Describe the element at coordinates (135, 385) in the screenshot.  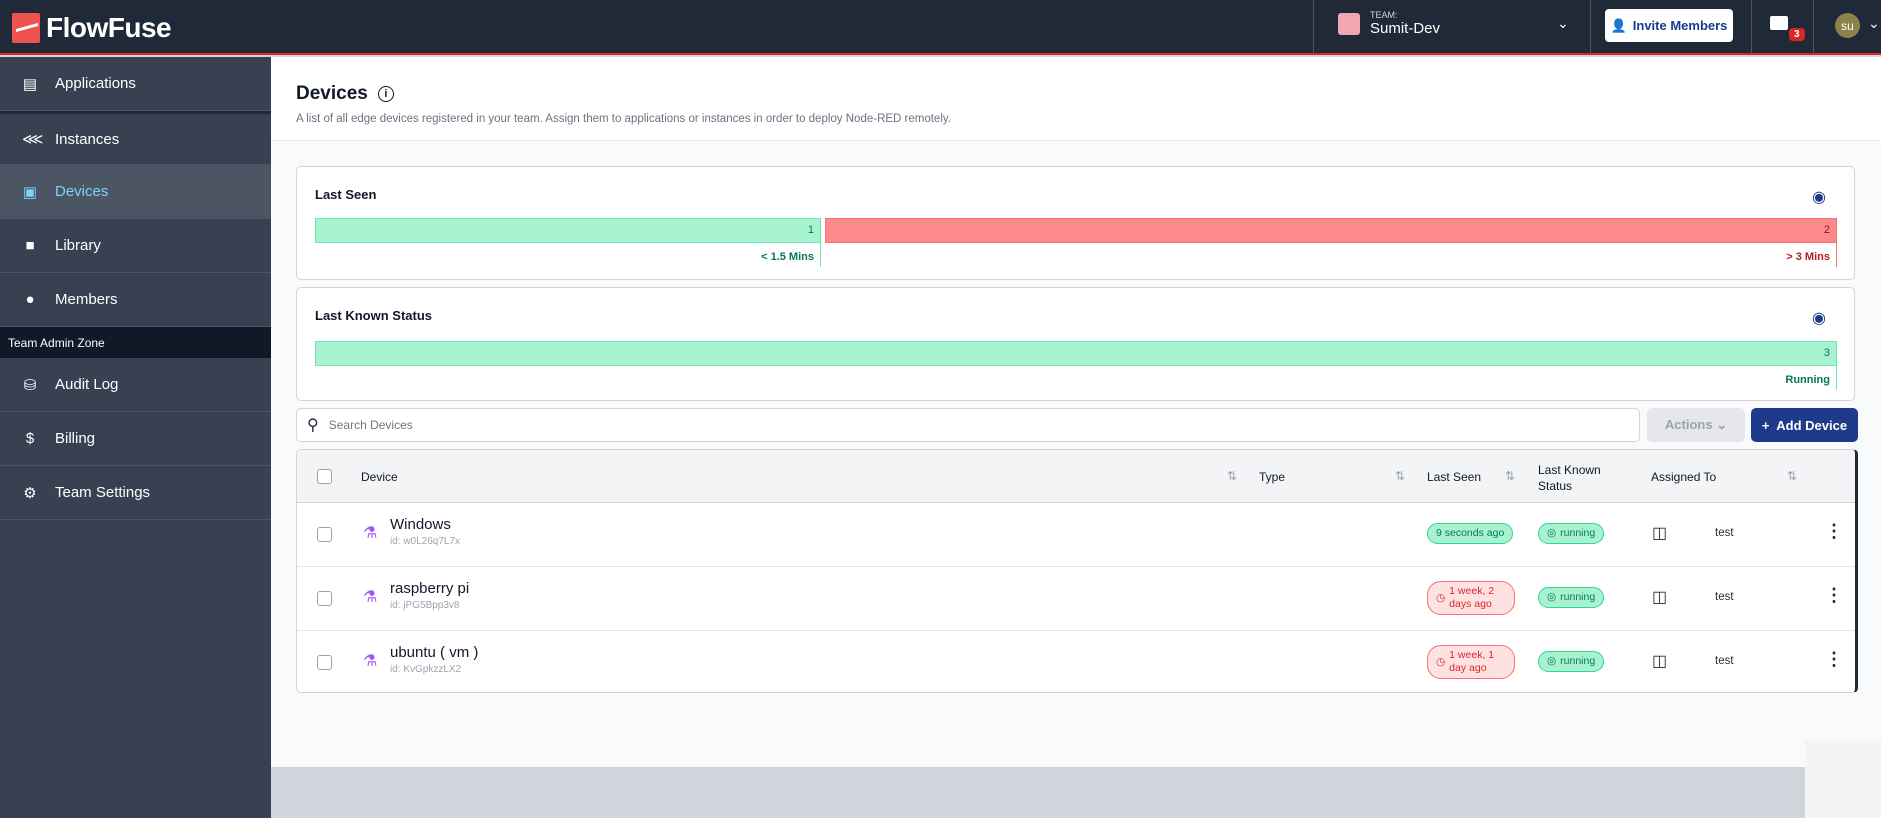
I see `sidebar-item-audit-log: ⛁ Audit Log` at that location.